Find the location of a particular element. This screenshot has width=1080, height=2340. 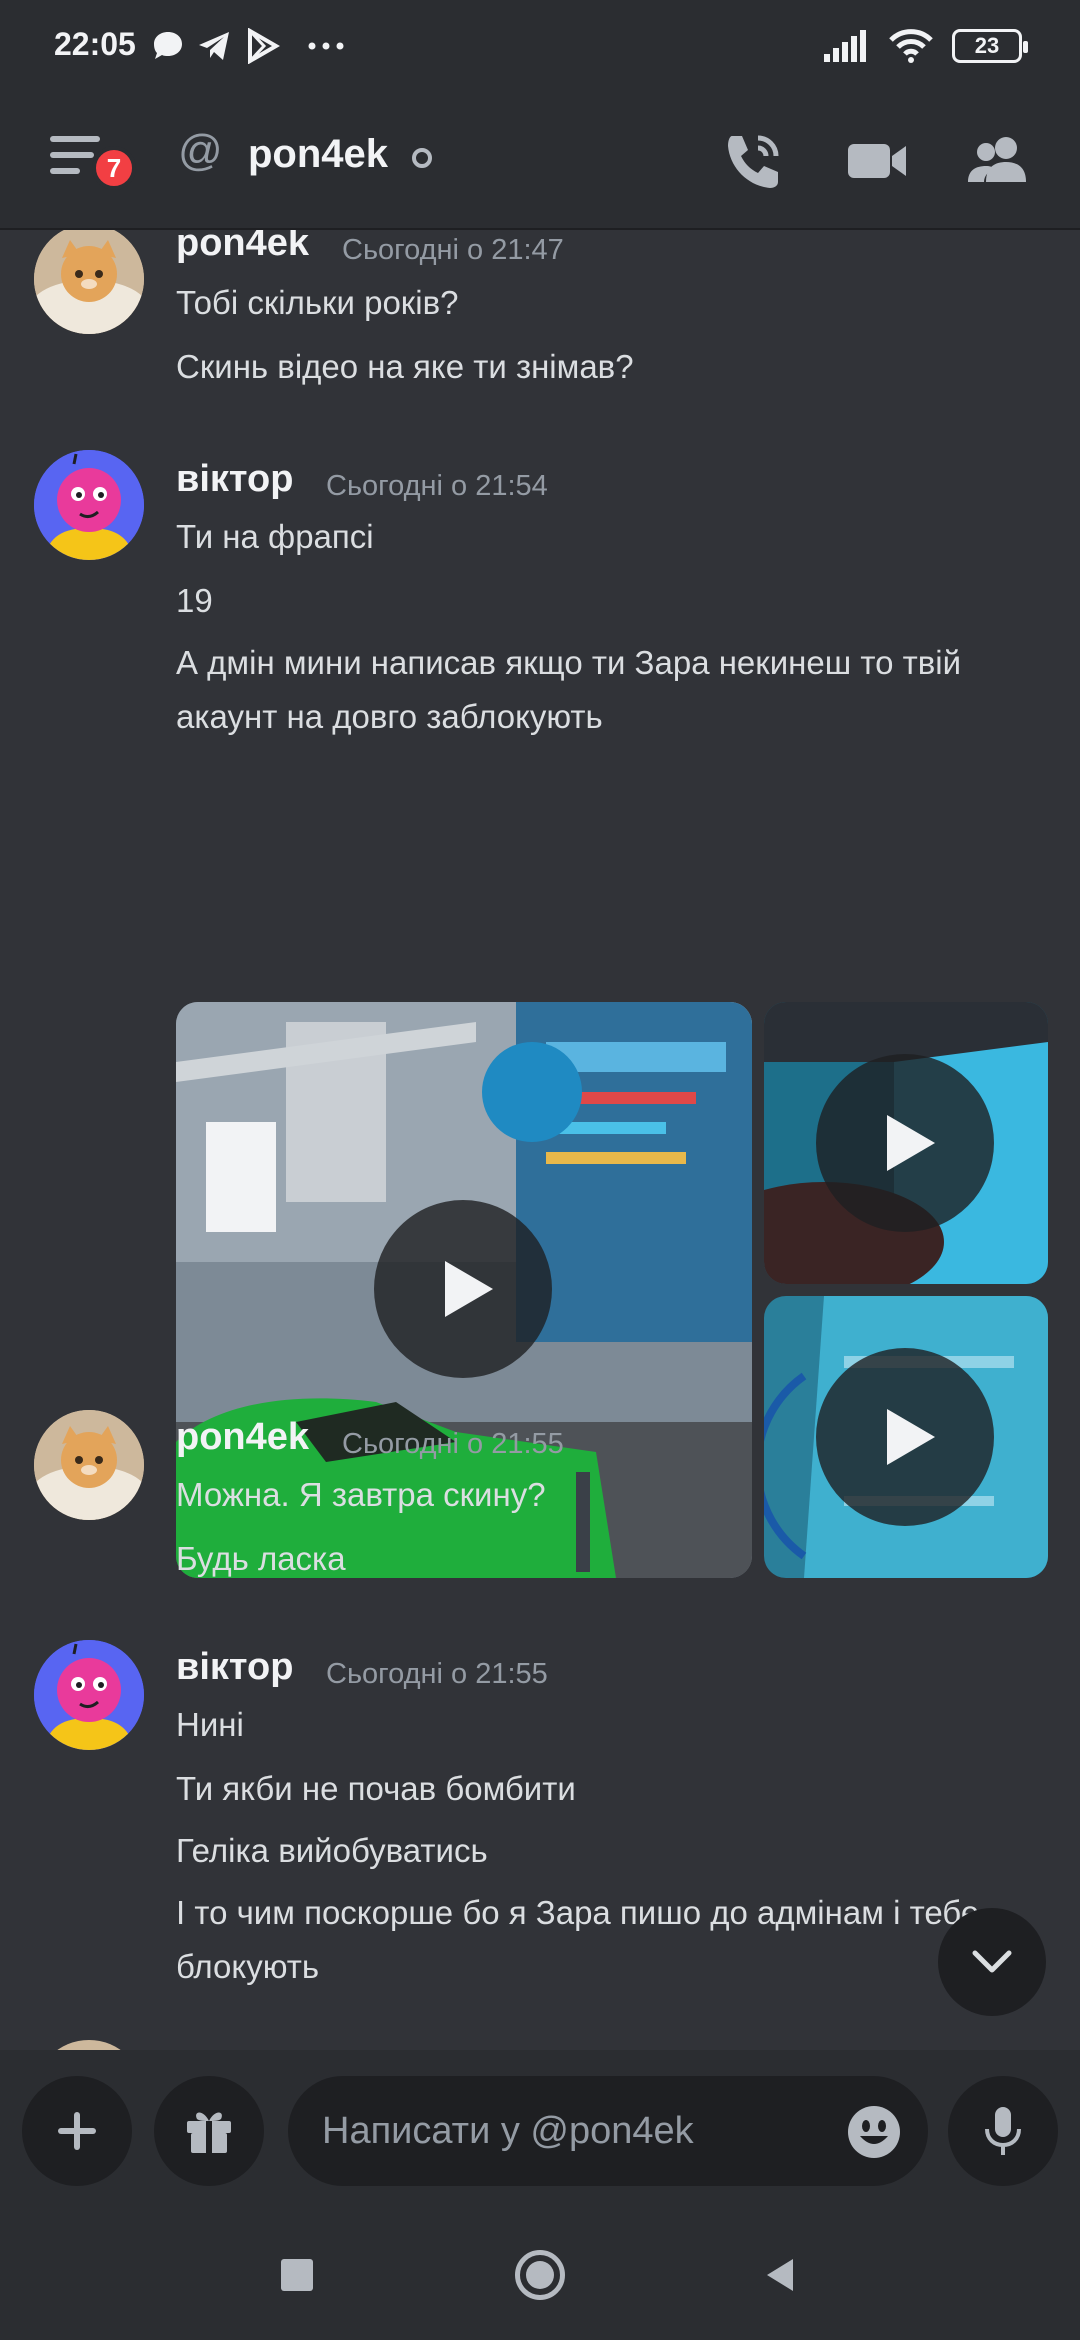

add-attachment-button is located at coordinates (77, 2131).